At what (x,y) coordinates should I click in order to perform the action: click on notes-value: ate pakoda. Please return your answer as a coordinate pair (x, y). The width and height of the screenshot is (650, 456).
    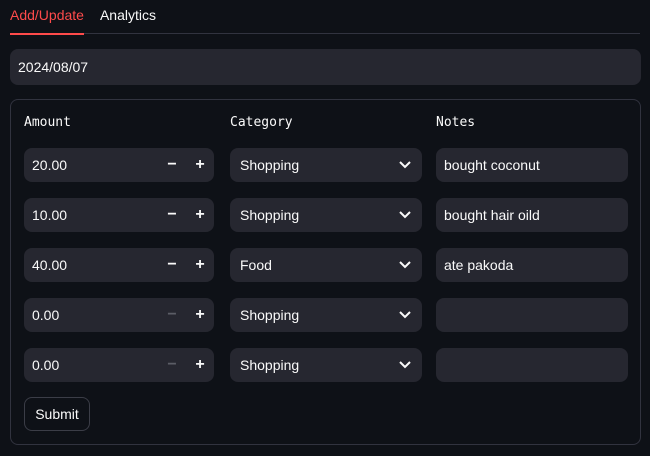
    Looking at the image, I should click on (479, 265).